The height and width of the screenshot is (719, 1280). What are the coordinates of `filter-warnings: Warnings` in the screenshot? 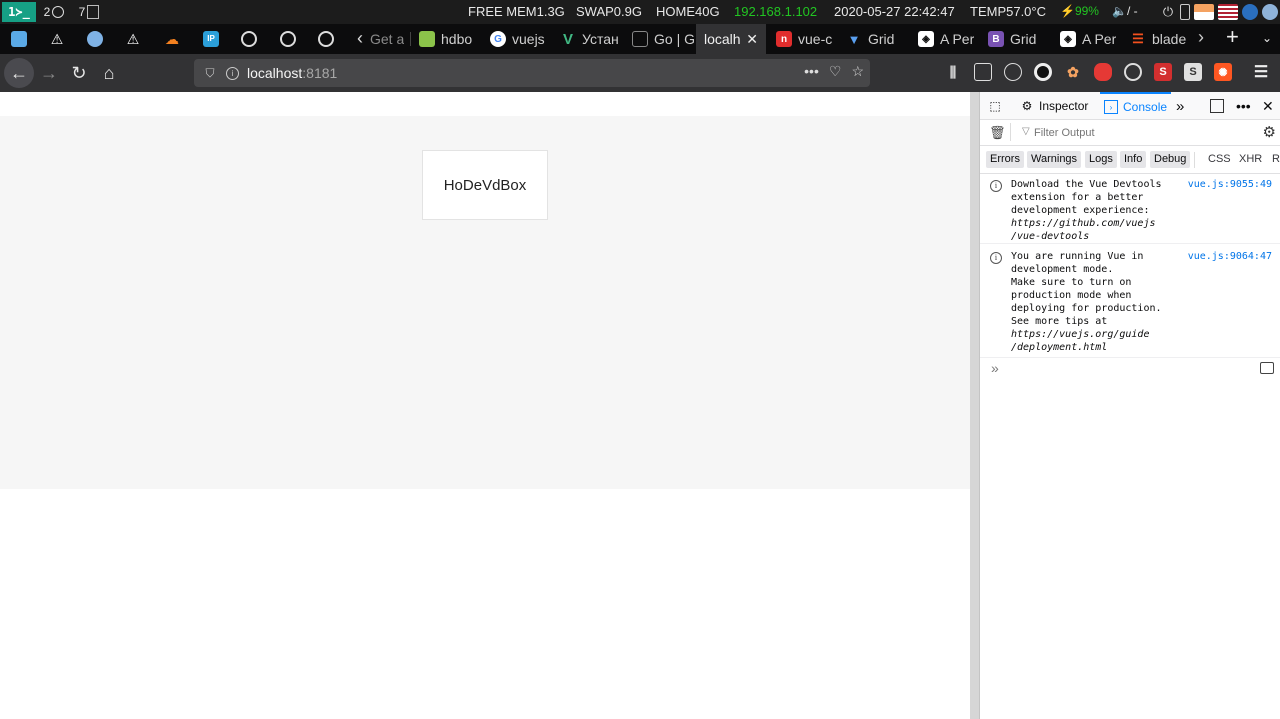 It's located at (1054, 159).